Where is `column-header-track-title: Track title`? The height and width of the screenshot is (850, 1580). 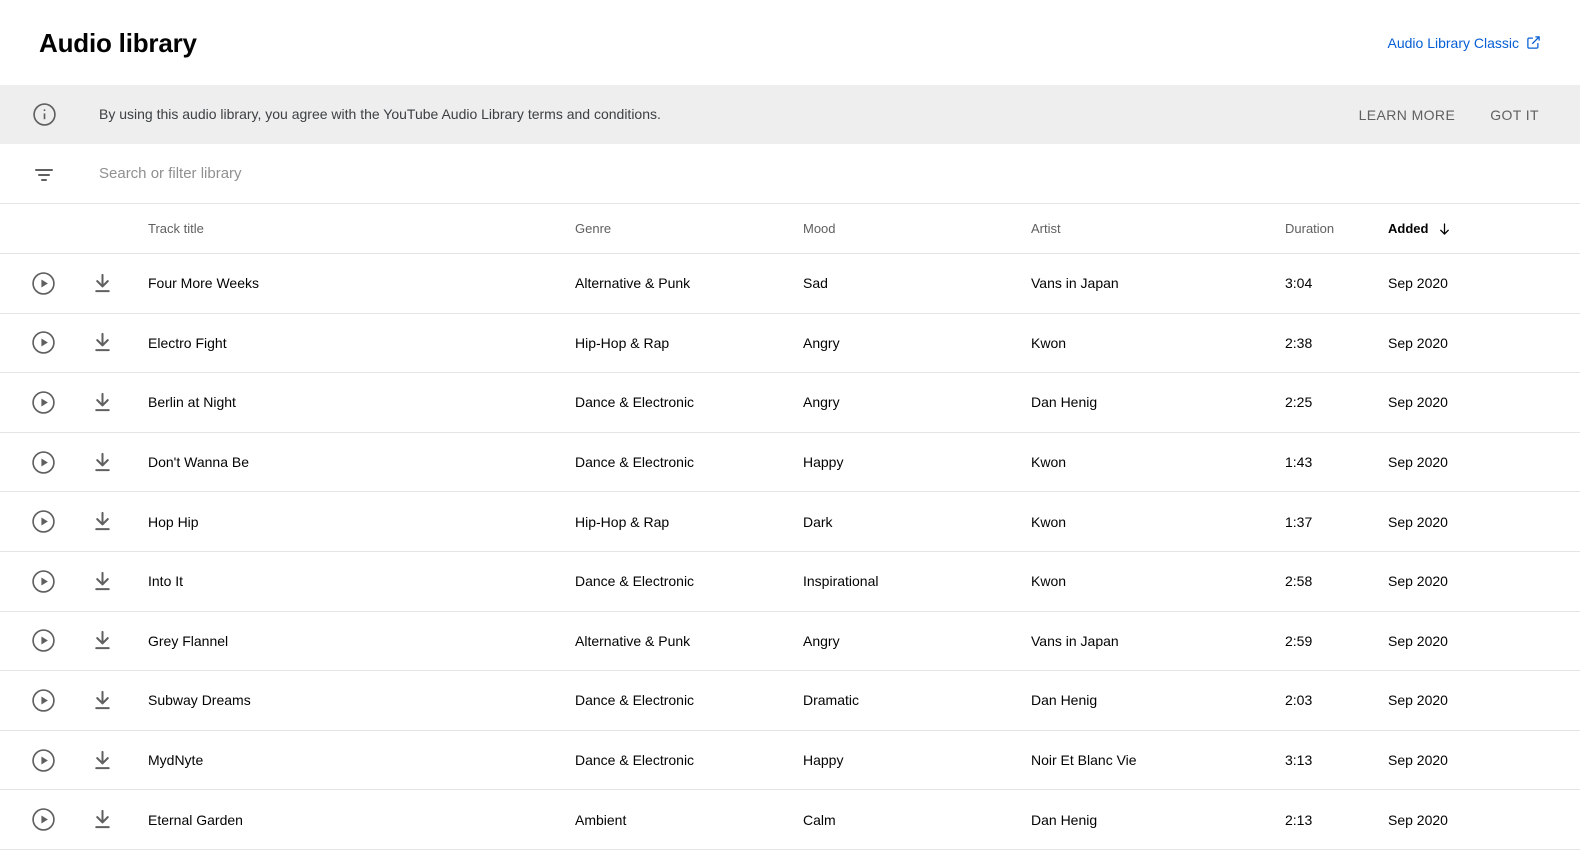
column-header-track-title: Track title is located at coordinates (361, 228).